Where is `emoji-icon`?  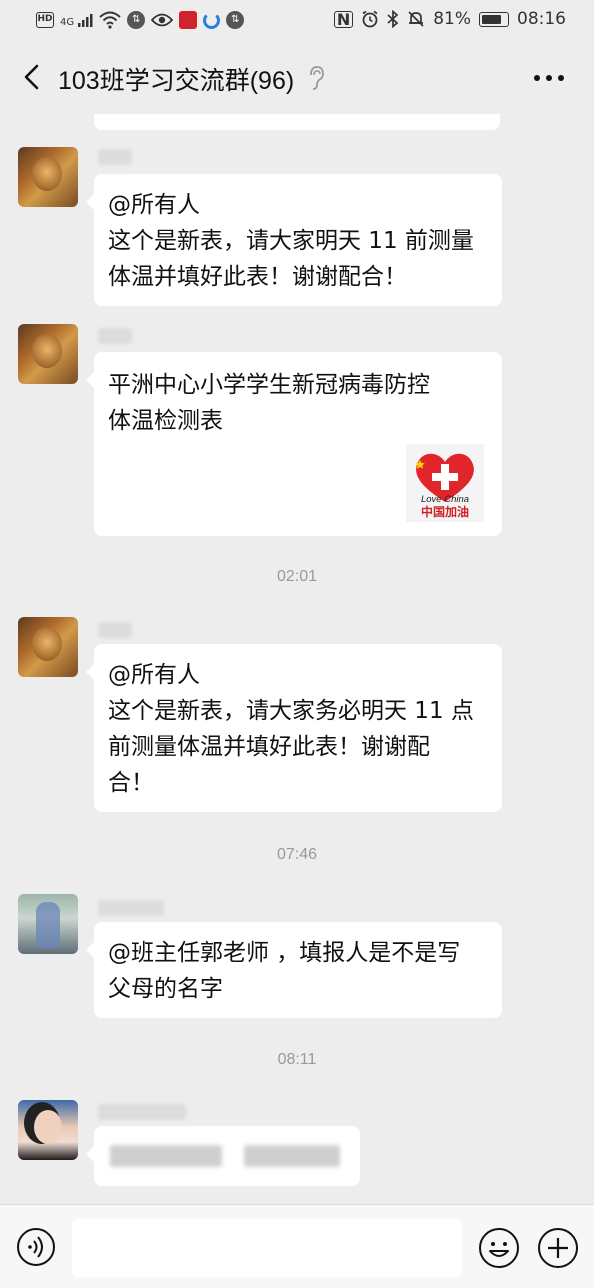 emoji-icon is located at coordinates (499, 1248).